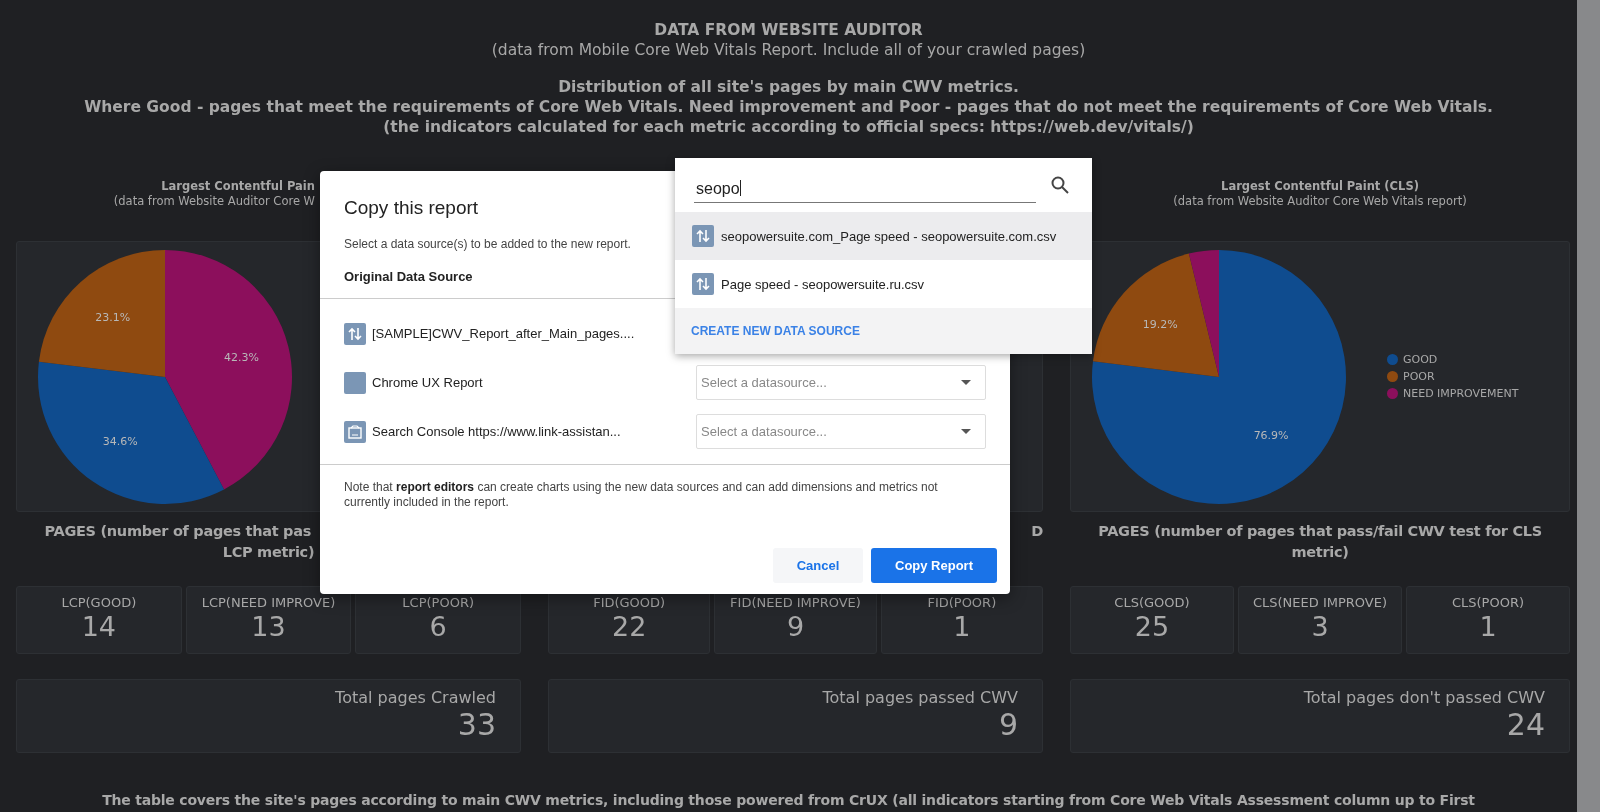  I want to click on scorecard-label: FID(NEED IMPROVE), so click(795, 602).